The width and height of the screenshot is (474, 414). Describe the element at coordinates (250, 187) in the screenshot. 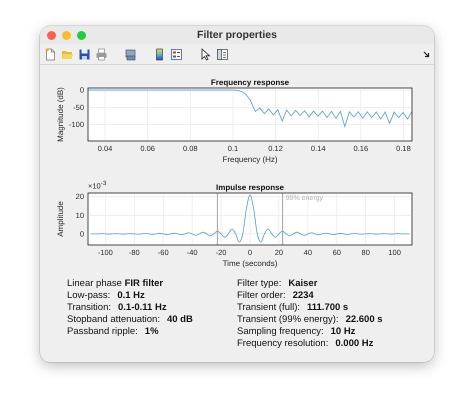

I see `chart-title: Impulse response` at that location.